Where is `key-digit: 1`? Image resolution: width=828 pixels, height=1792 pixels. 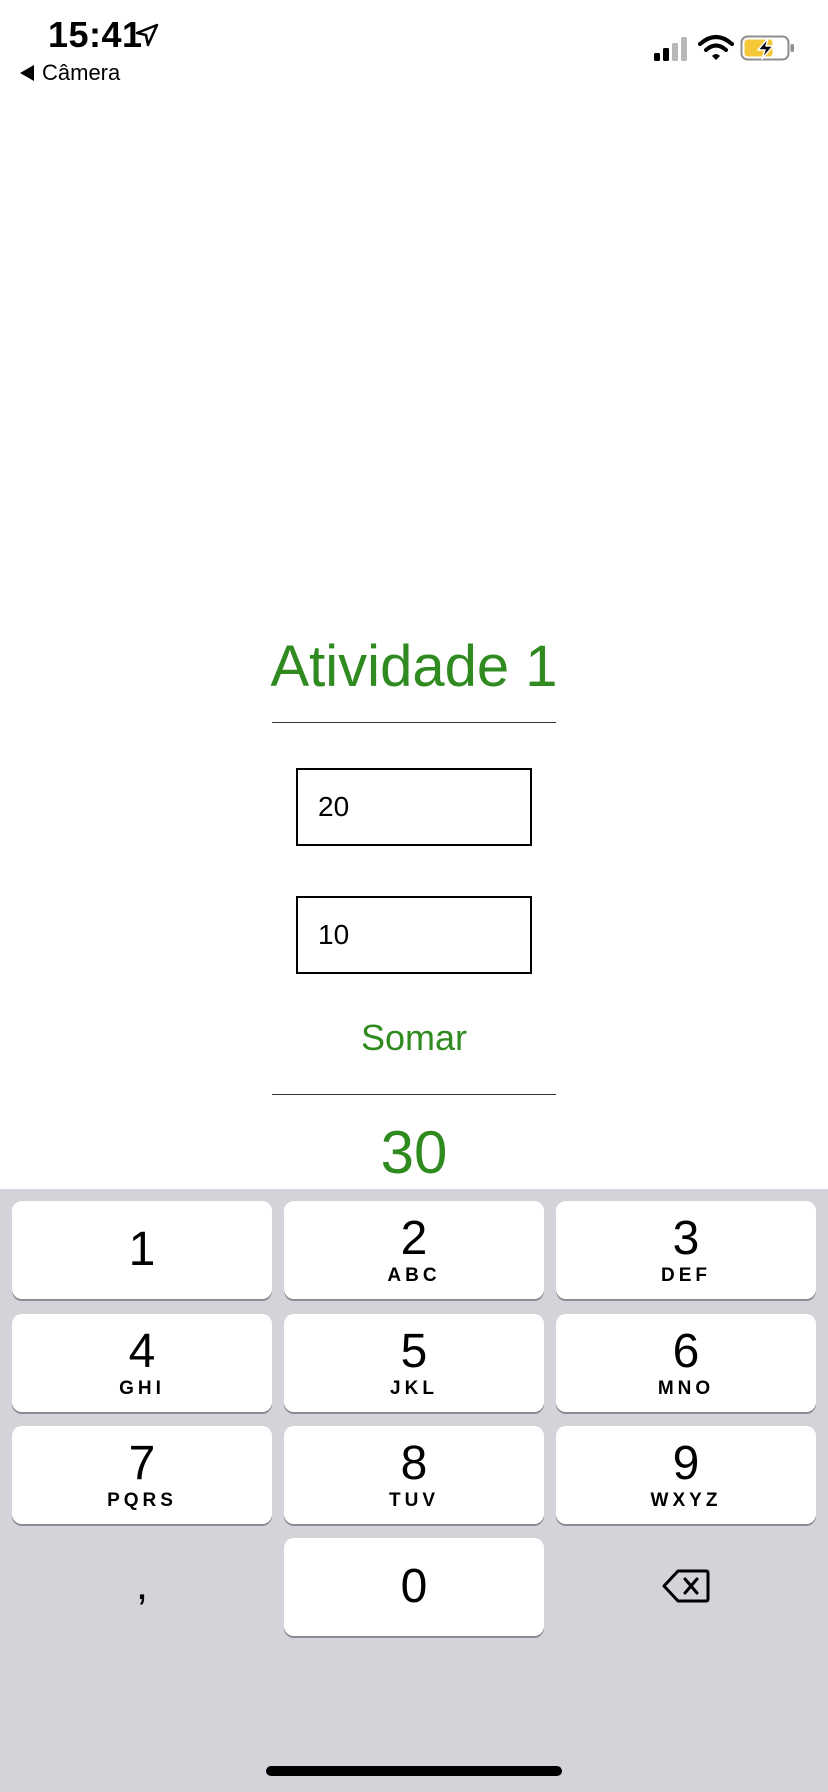 key-digit: 1 is located at coordinates (142, 1249).